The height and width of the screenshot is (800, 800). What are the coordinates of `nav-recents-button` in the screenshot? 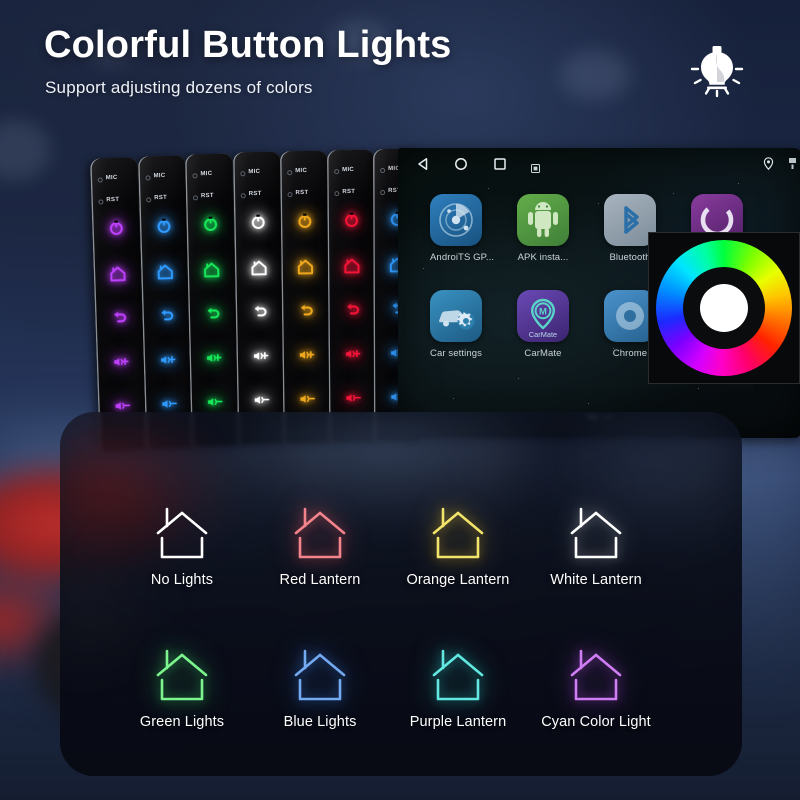 It's located at (500, 166).